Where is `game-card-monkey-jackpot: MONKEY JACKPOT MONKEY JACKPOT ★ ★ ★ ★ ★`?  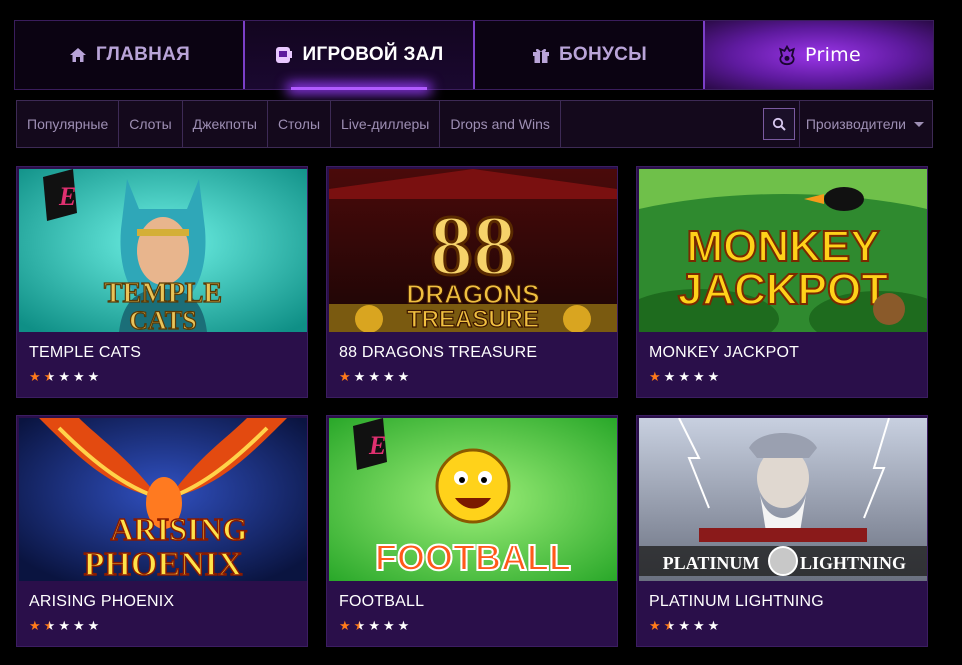 game-card-monkey-jackpot: MONKEY JACKPOT MONKEY JACKPOT ★ ★ ★ ★ ★ is located at coordinates (782, 282).